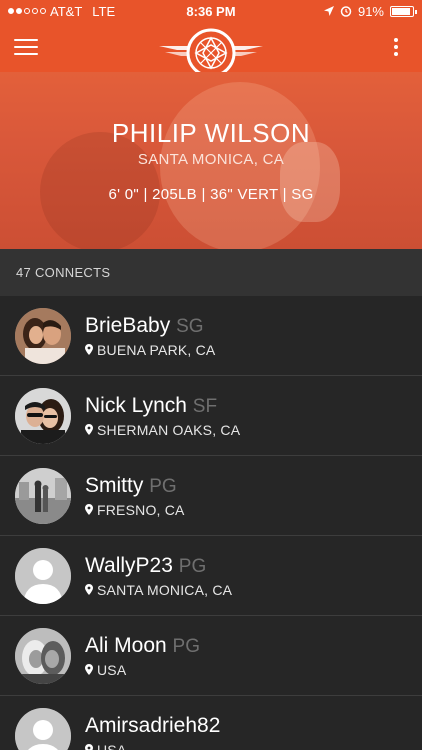 Image resolution: width=422 pixels, height=750 pixels. I want to click on player-name: Smitty, so click(114, 485).